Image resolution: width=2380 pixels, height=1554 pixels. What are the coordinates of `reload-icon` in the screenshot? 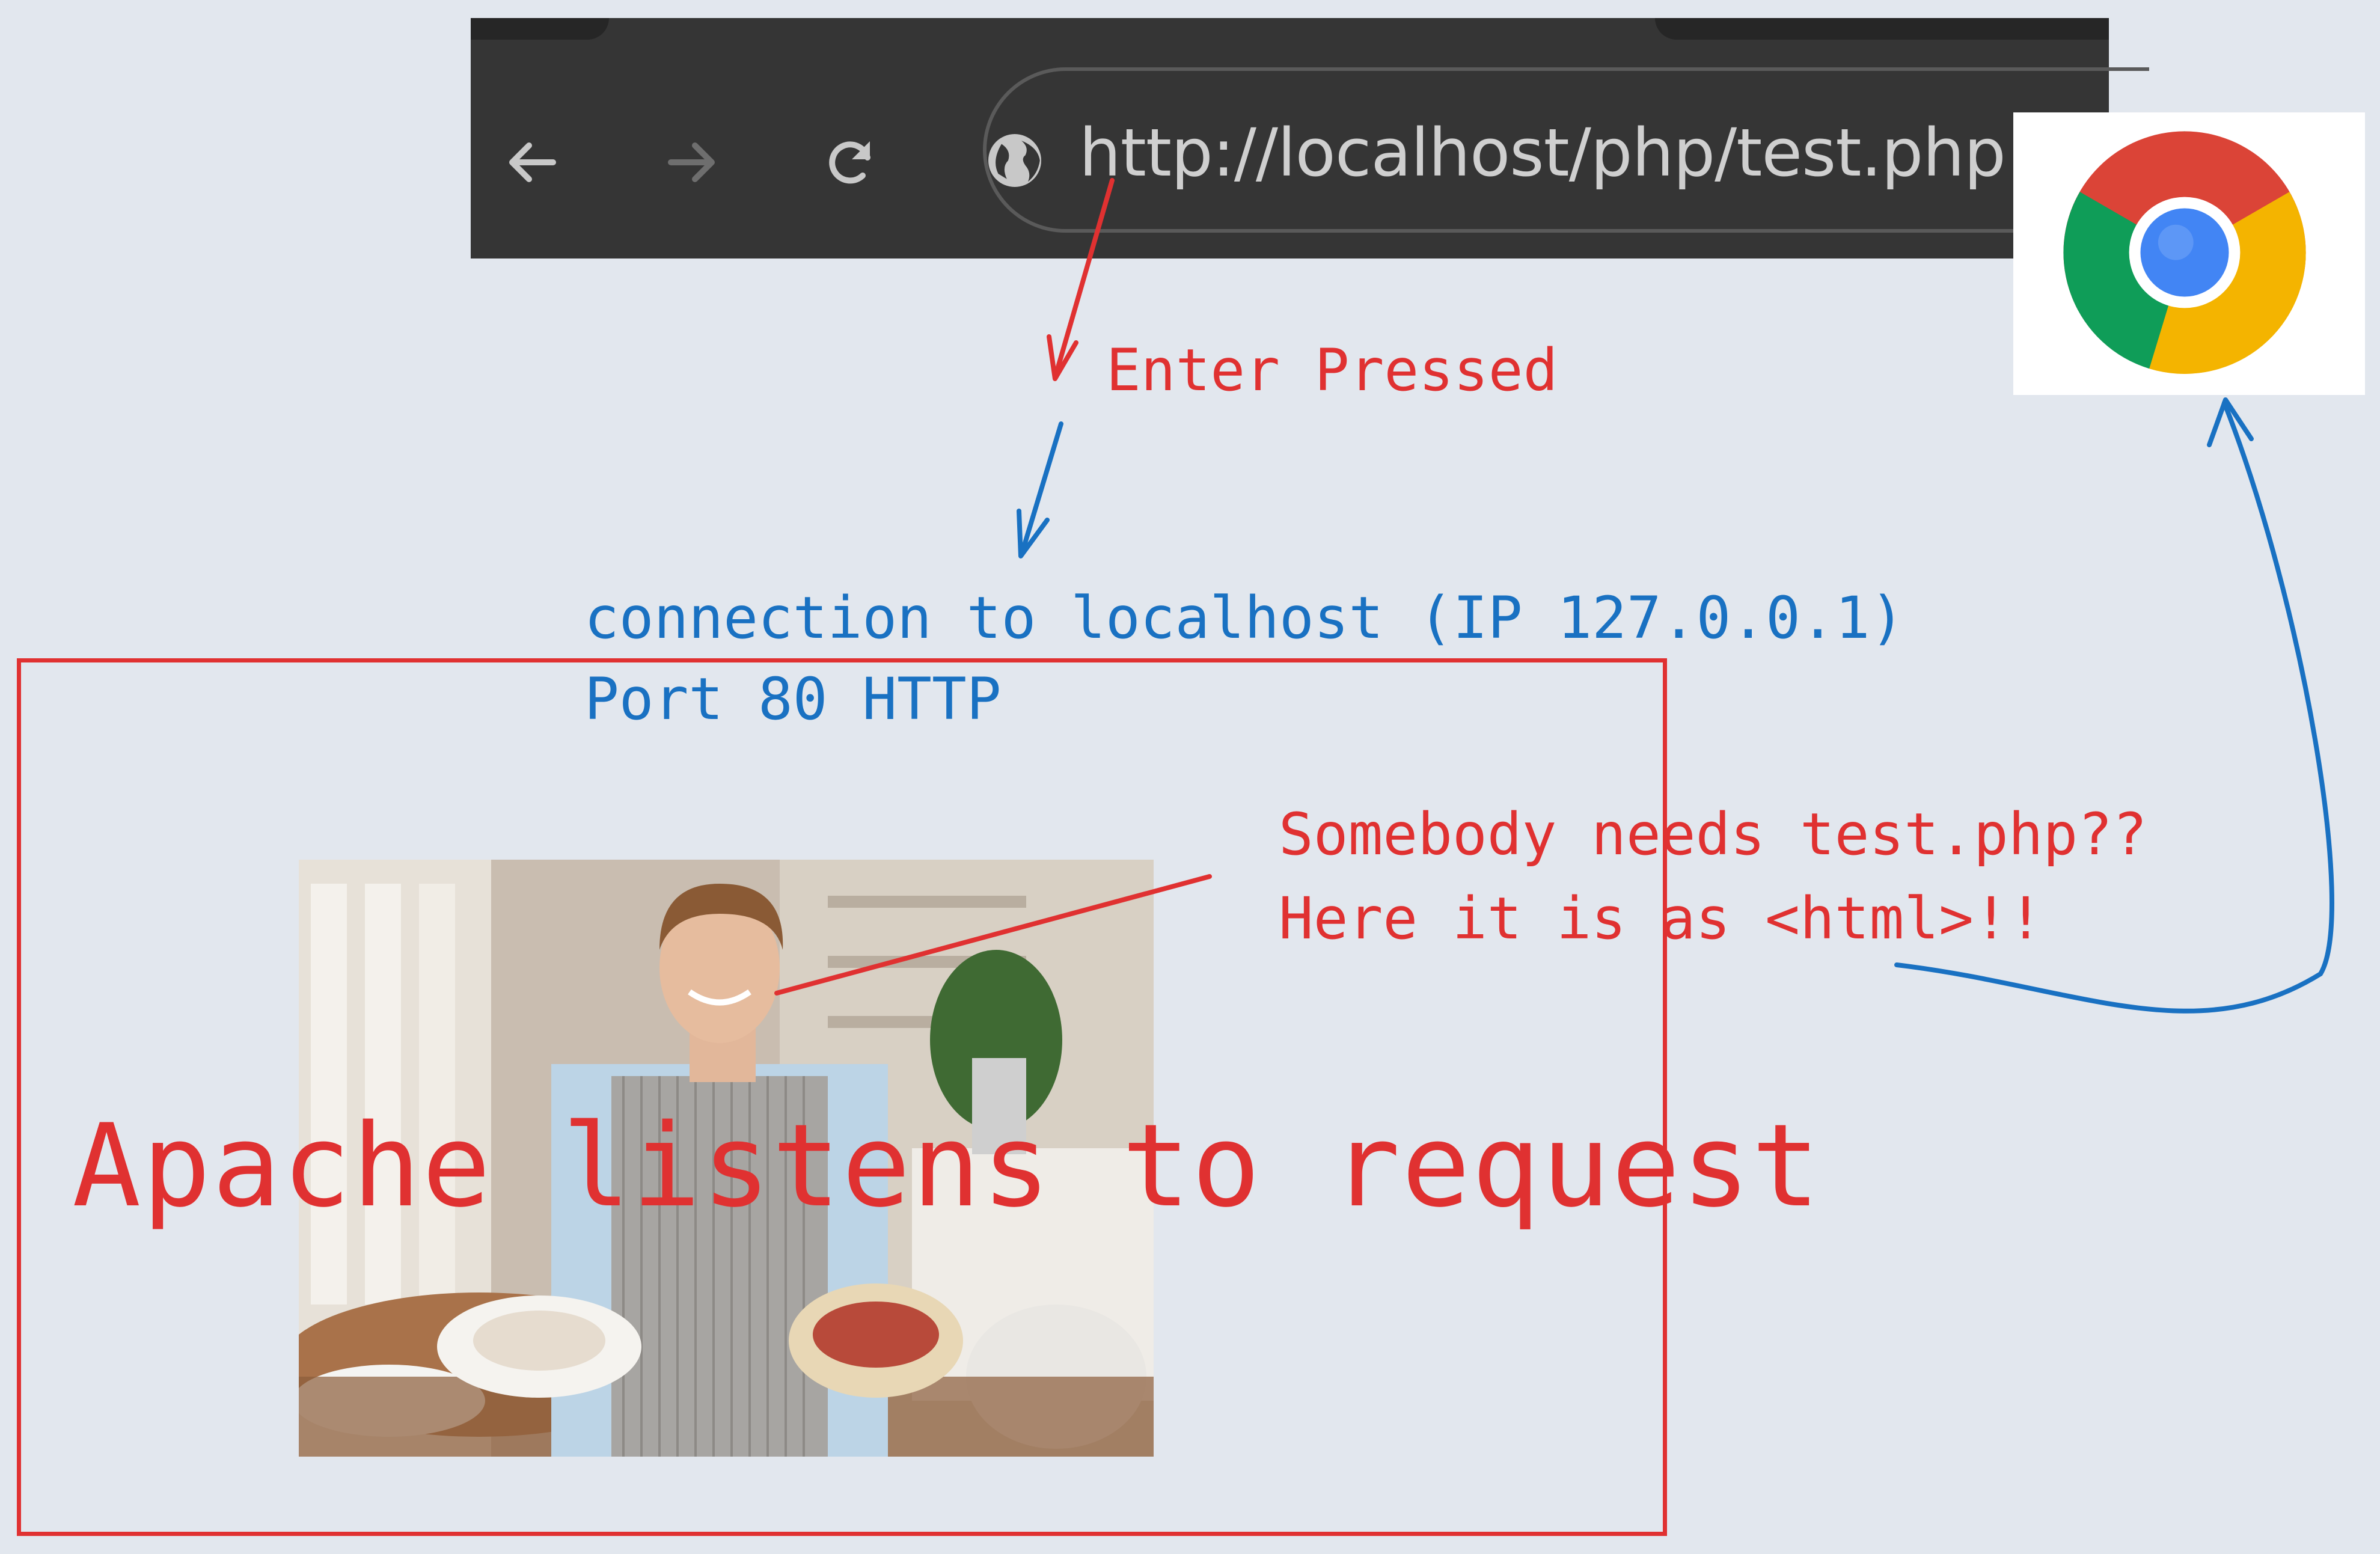 It's located at (851, 162).